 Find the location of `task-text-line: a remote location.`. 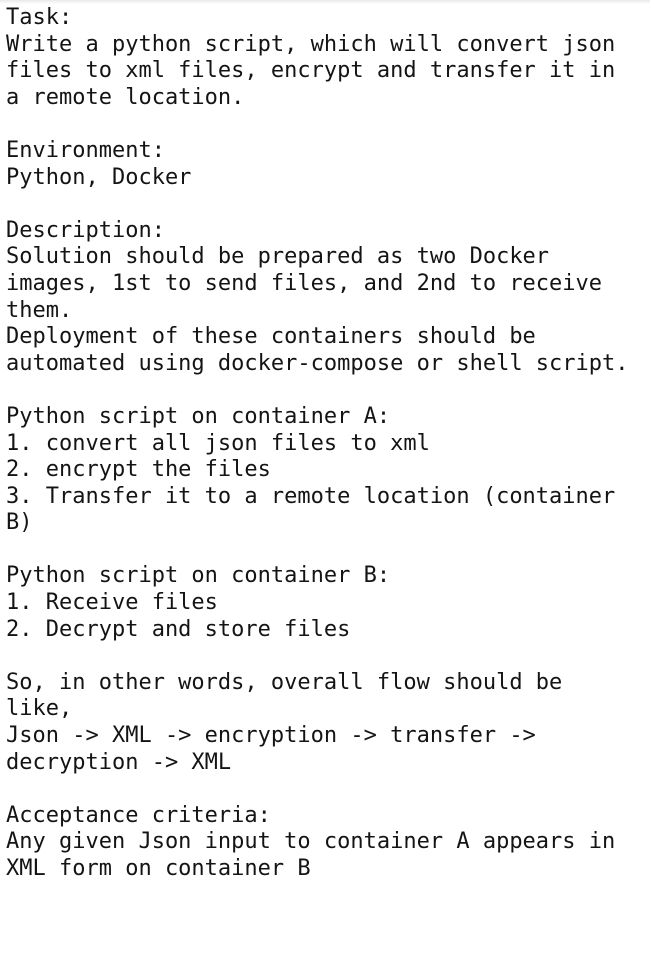

task-text-line: a remote location. is located at coordinates (125, 97).